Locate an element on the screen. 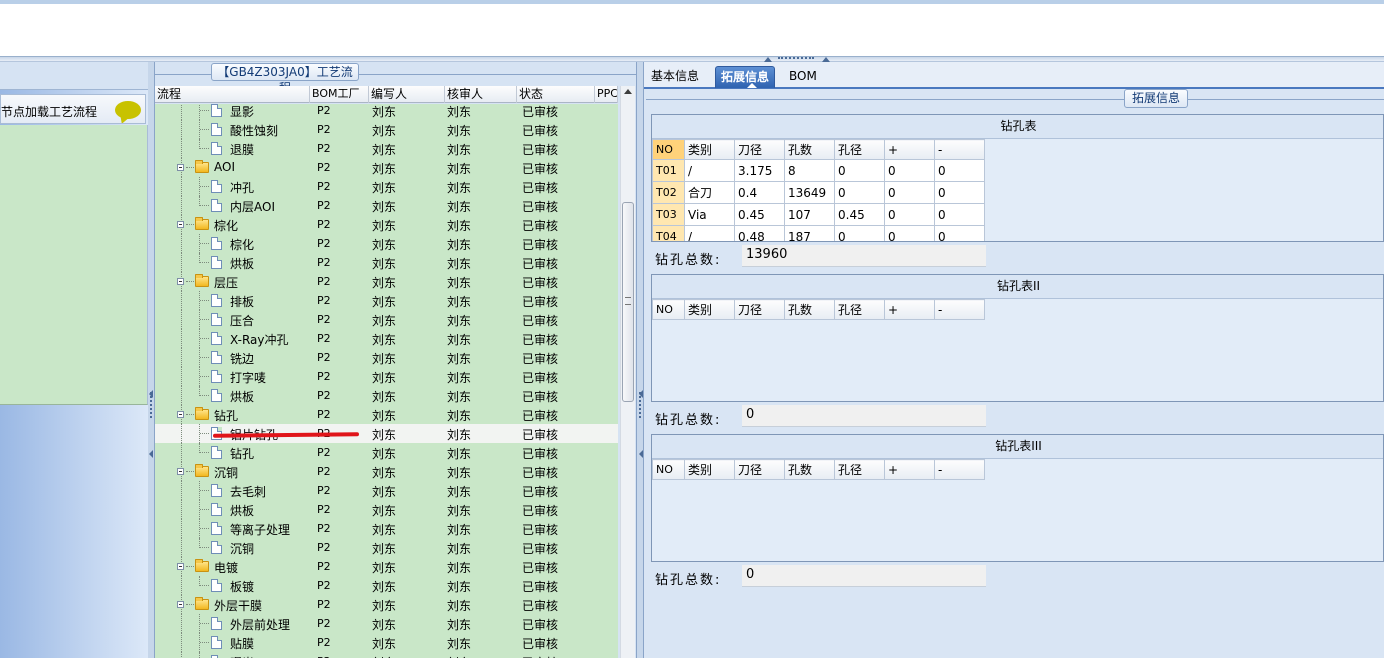 The image size is (1384, 658). category-cell: 合刀 is located at coordinates (709, 192).